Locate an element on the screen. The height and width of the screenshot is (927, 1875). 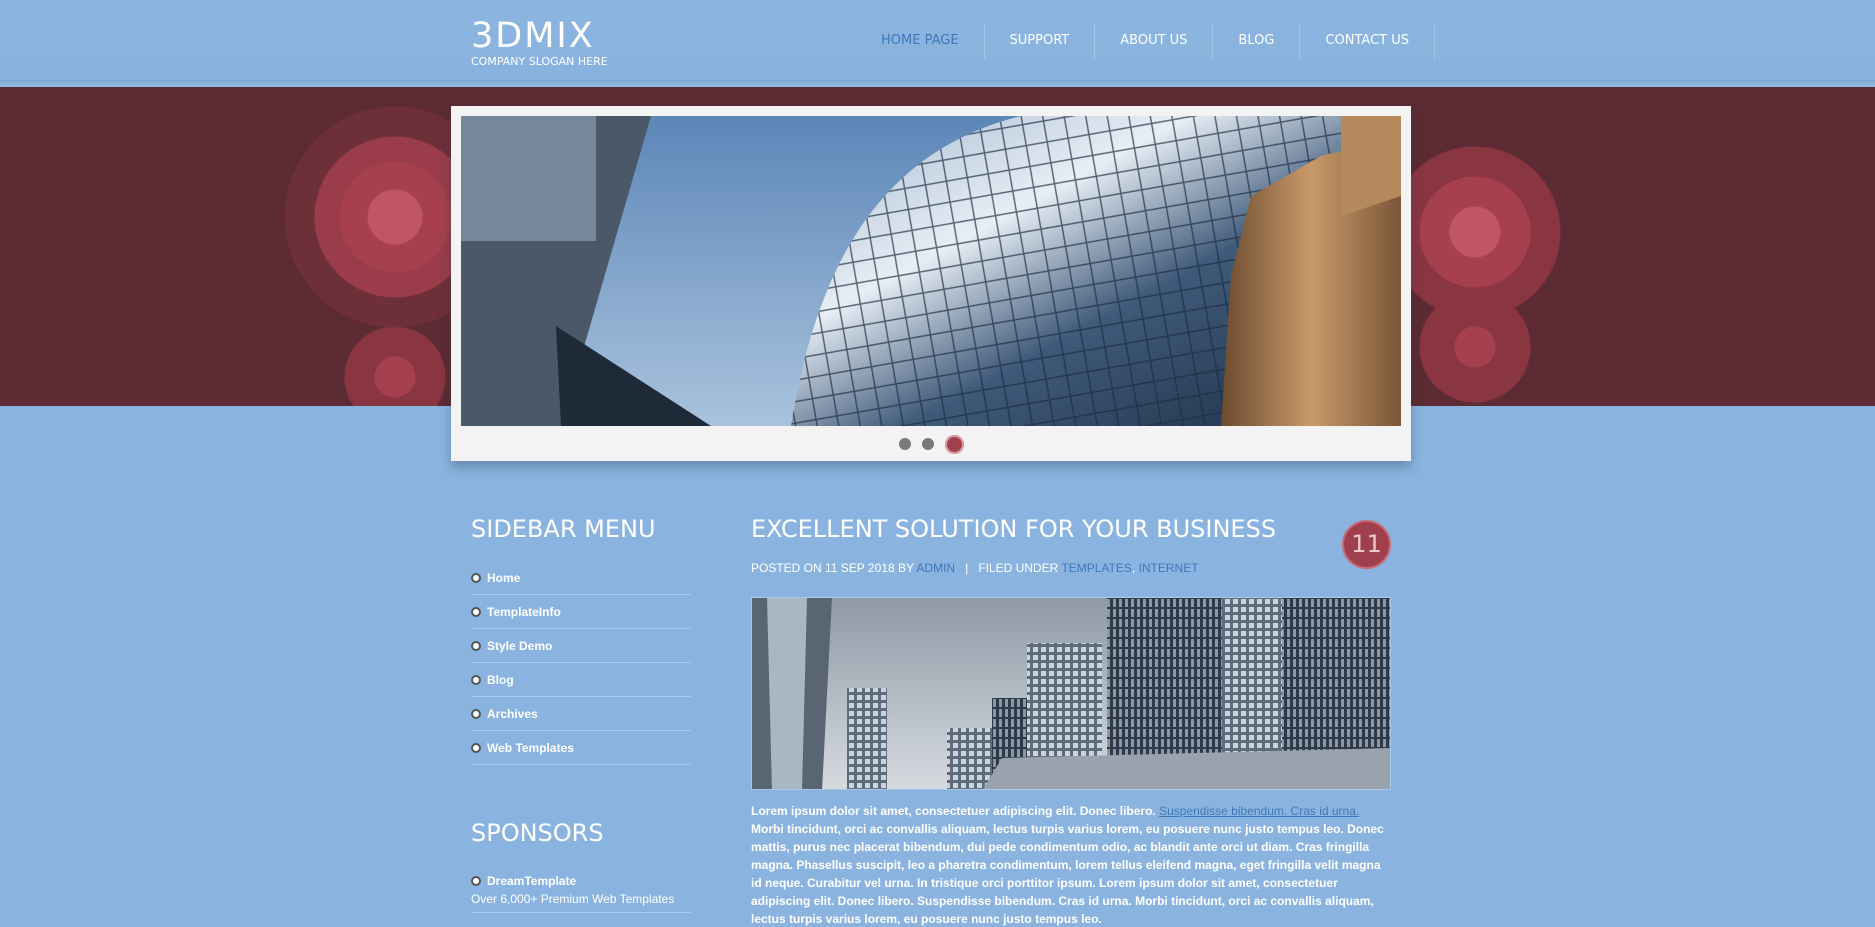
post-date-badge: 11 is located at coordinates (1366, 544).